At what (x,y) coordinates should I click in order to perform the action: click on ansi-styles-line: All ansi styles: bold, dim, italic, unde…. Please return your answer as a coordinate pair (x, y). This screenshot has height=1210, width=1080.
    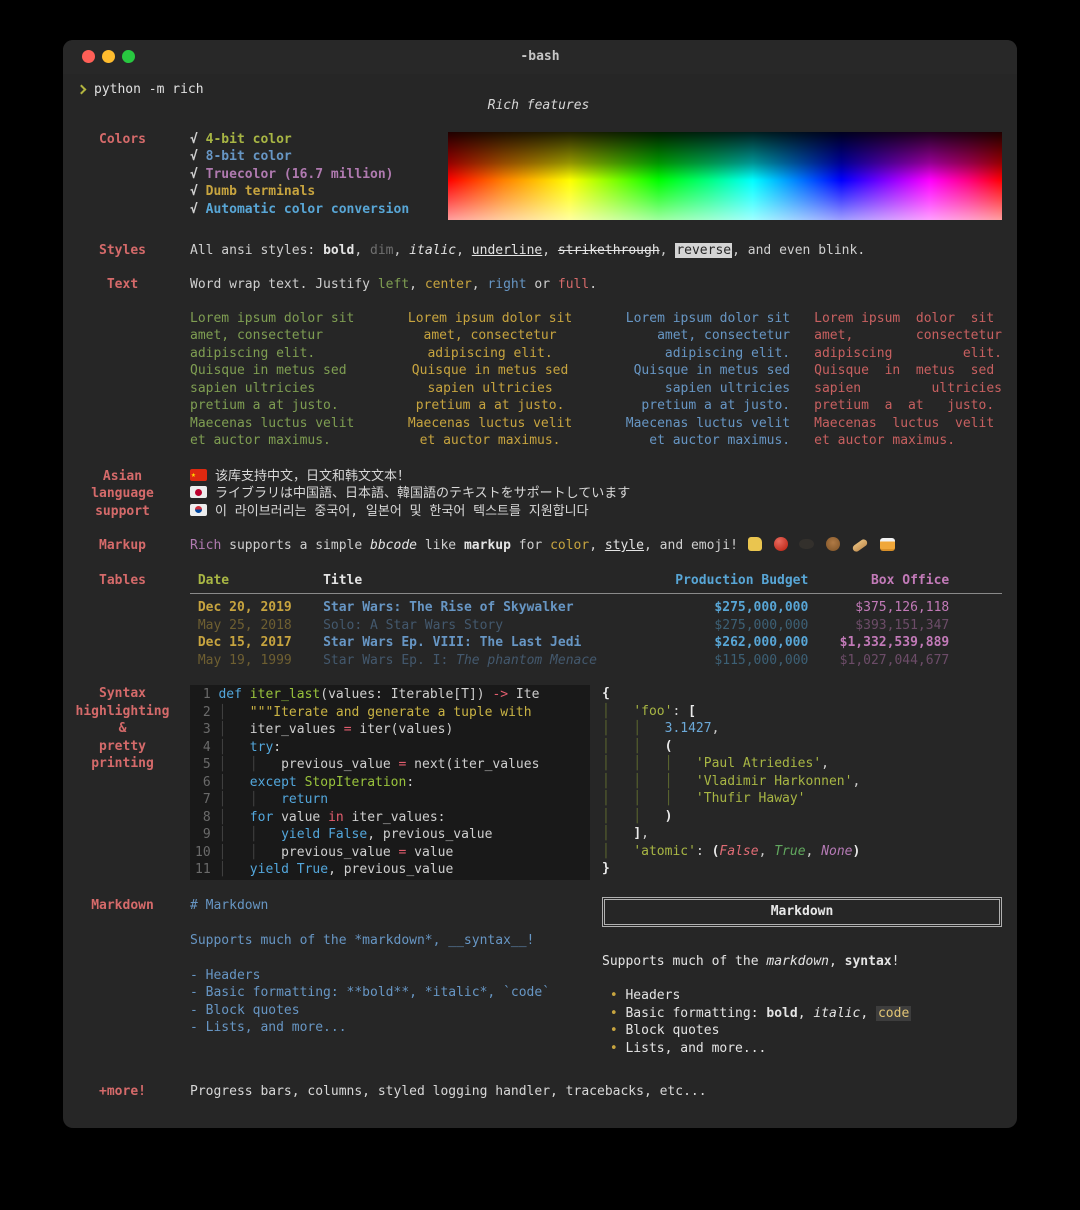
    Looking at the image, I should click on (528, 250).